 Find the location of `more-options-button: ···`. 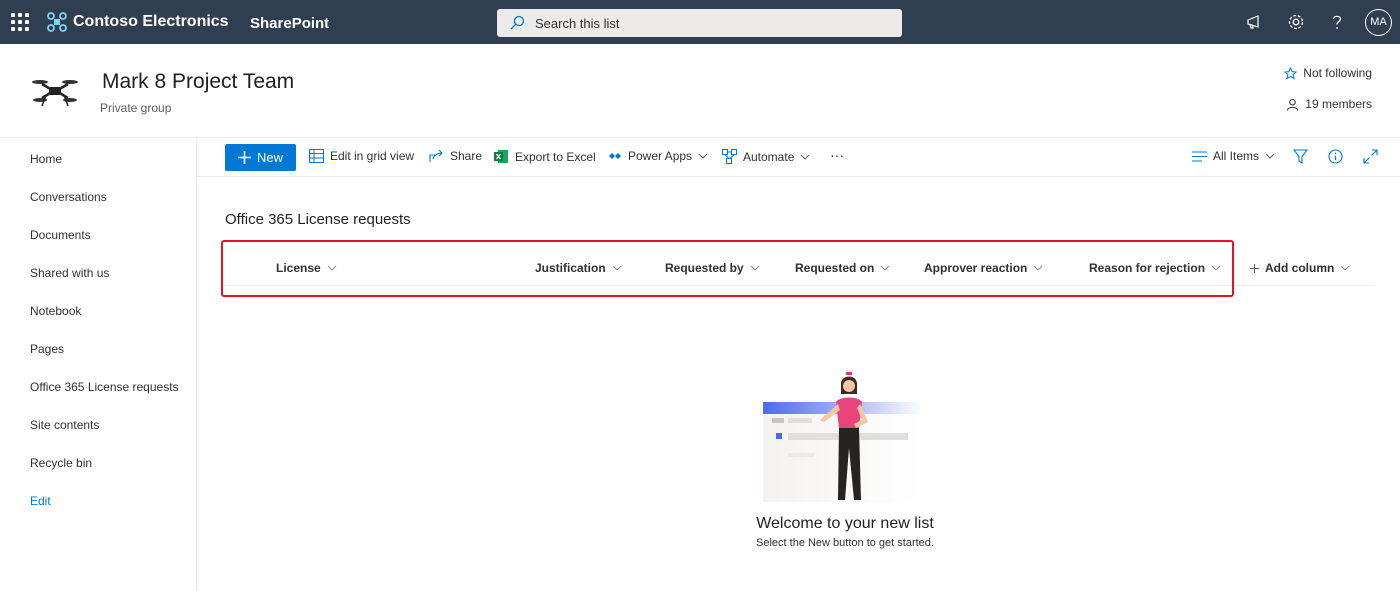

more-options-button: ··· is located at coordinates (837, 155).